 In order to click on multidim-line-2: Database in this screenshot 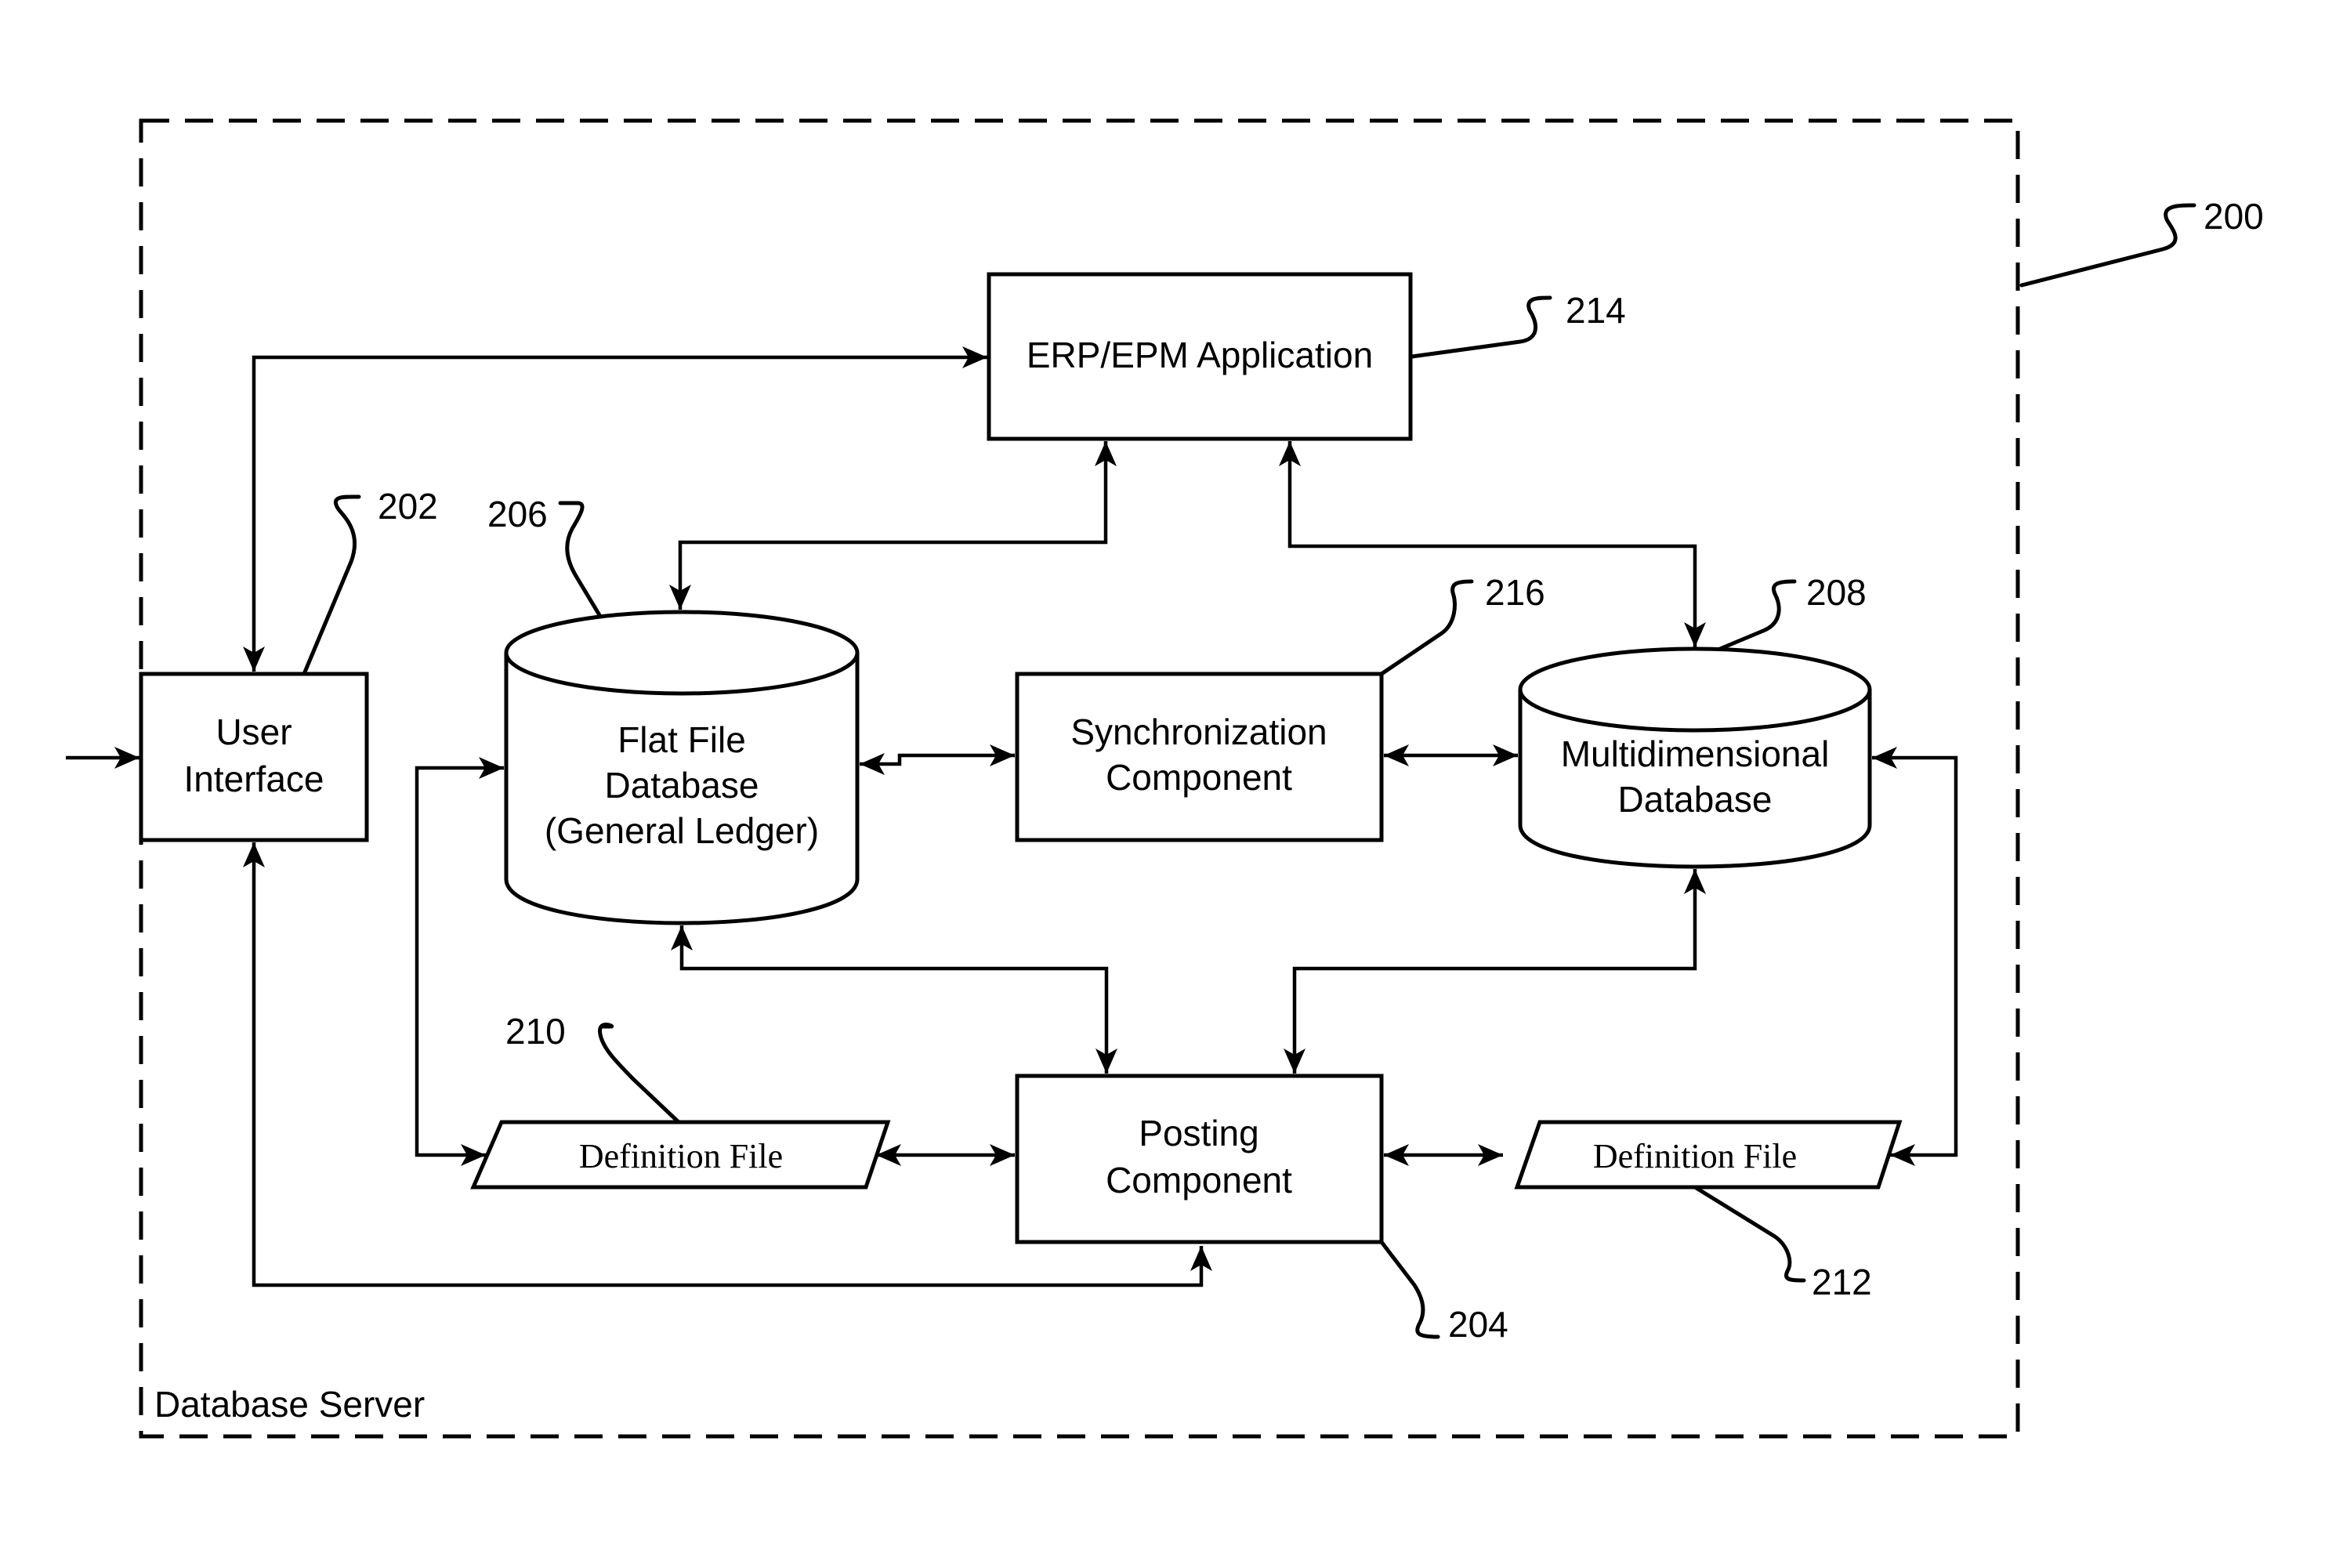, I will do `click(1695, 800)`.